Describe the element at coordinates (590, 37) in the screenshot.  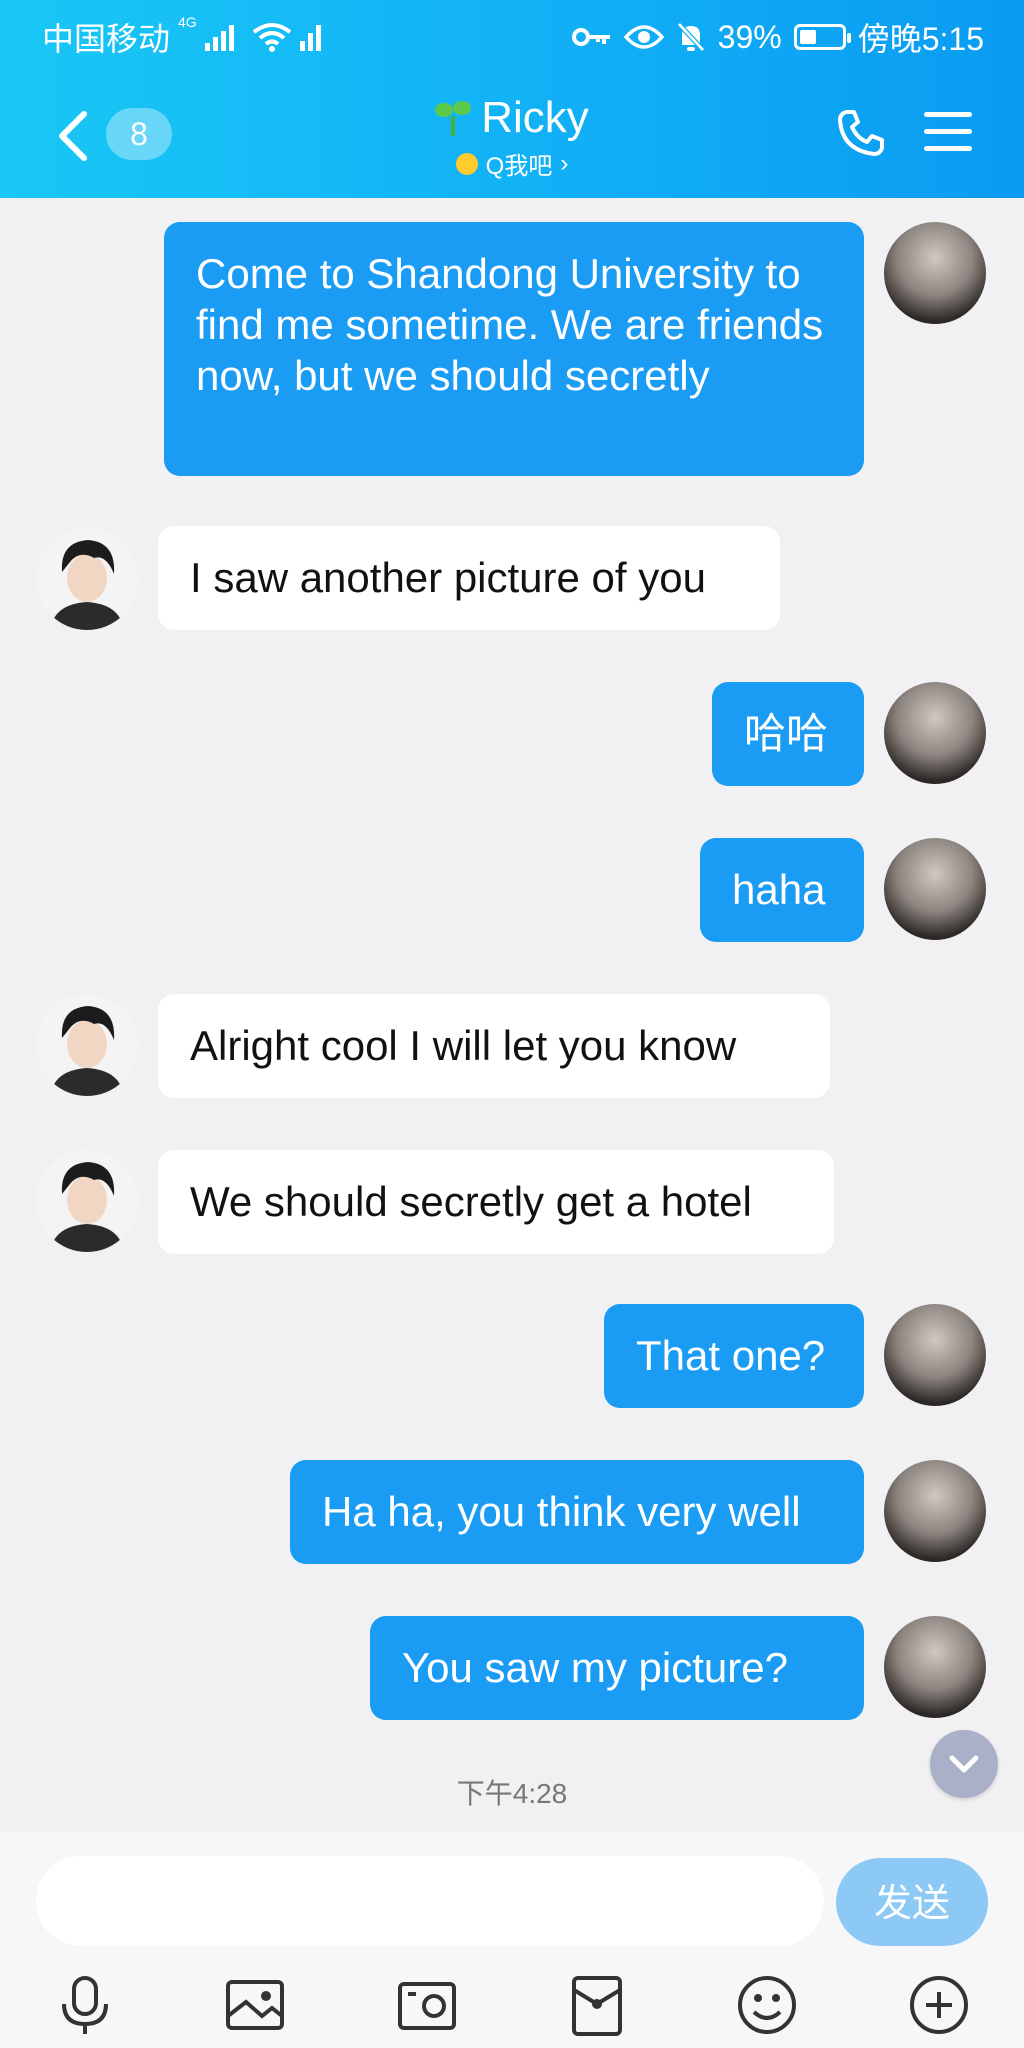
I see `key-icon` at that location.